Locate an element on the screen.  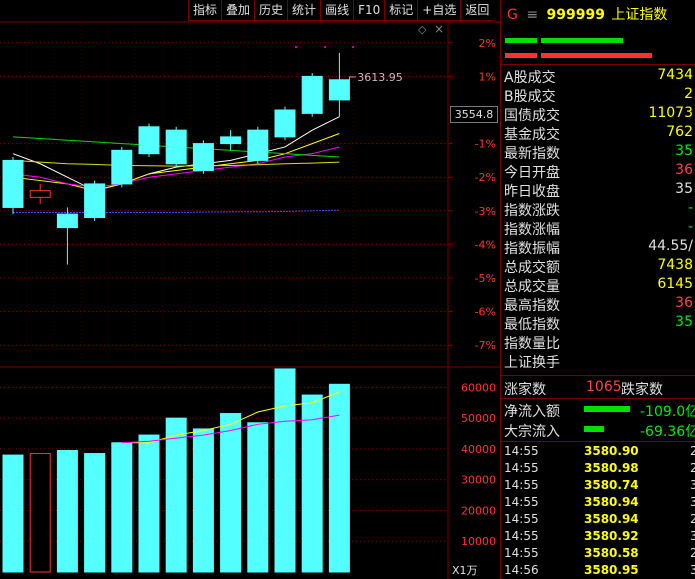
stat-row: 最高指数 36 is located at coordinates (599, 304).